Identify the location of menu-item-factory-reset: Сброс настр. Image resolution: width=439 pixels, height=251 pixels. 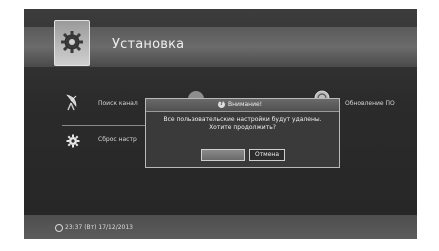
(104, 141).